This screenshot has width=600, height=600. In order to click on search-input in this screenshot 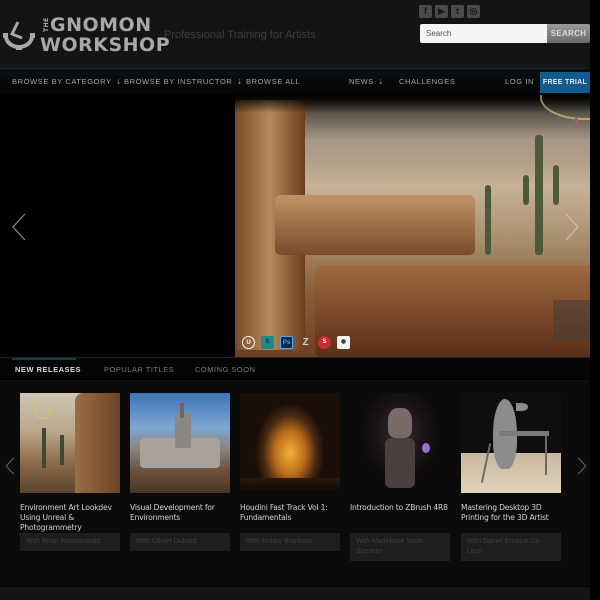, I will do `click(483, 33)`.